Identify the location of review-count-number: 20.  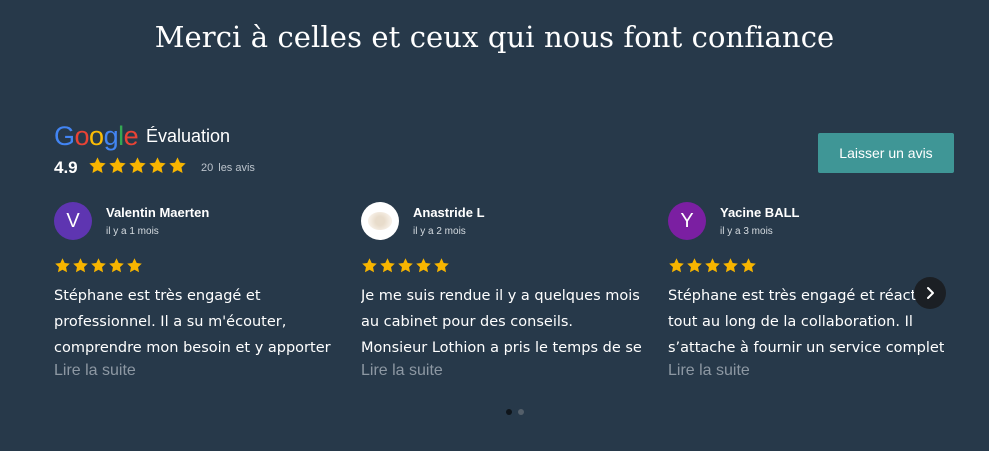
(207, 168).